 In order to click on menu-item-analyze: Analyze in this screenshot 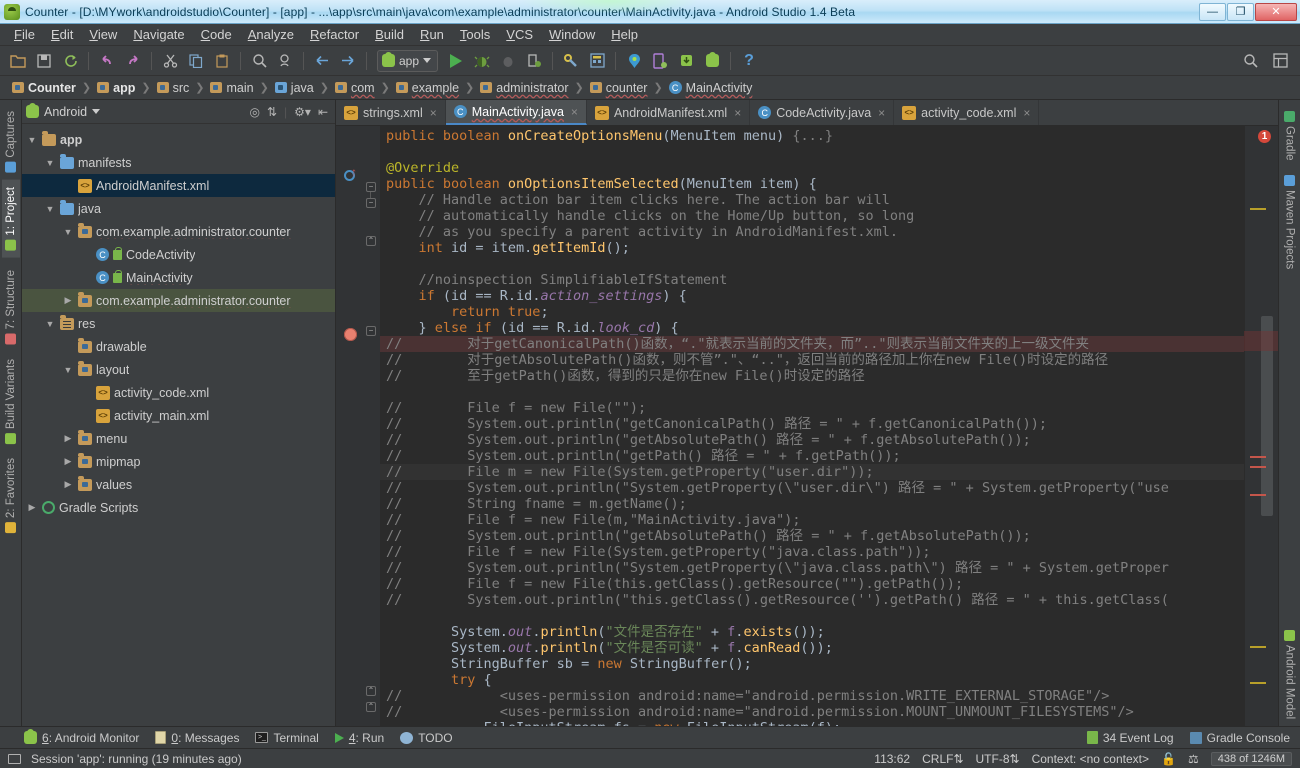, I will do `click(271, 34)`.